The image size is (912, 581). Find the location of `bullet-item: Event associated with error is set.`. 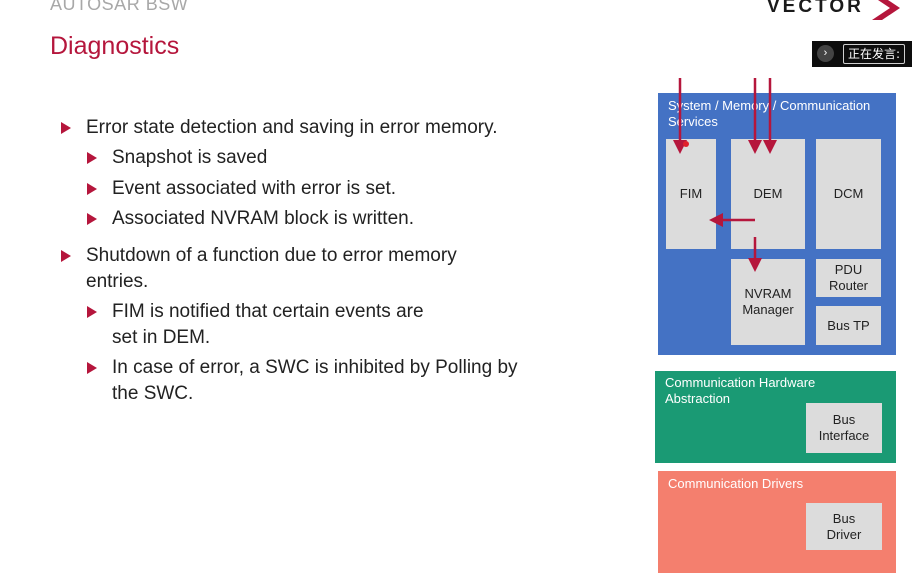

bullet-item: Event associated with error is set. is located at coordinates (254, 188).